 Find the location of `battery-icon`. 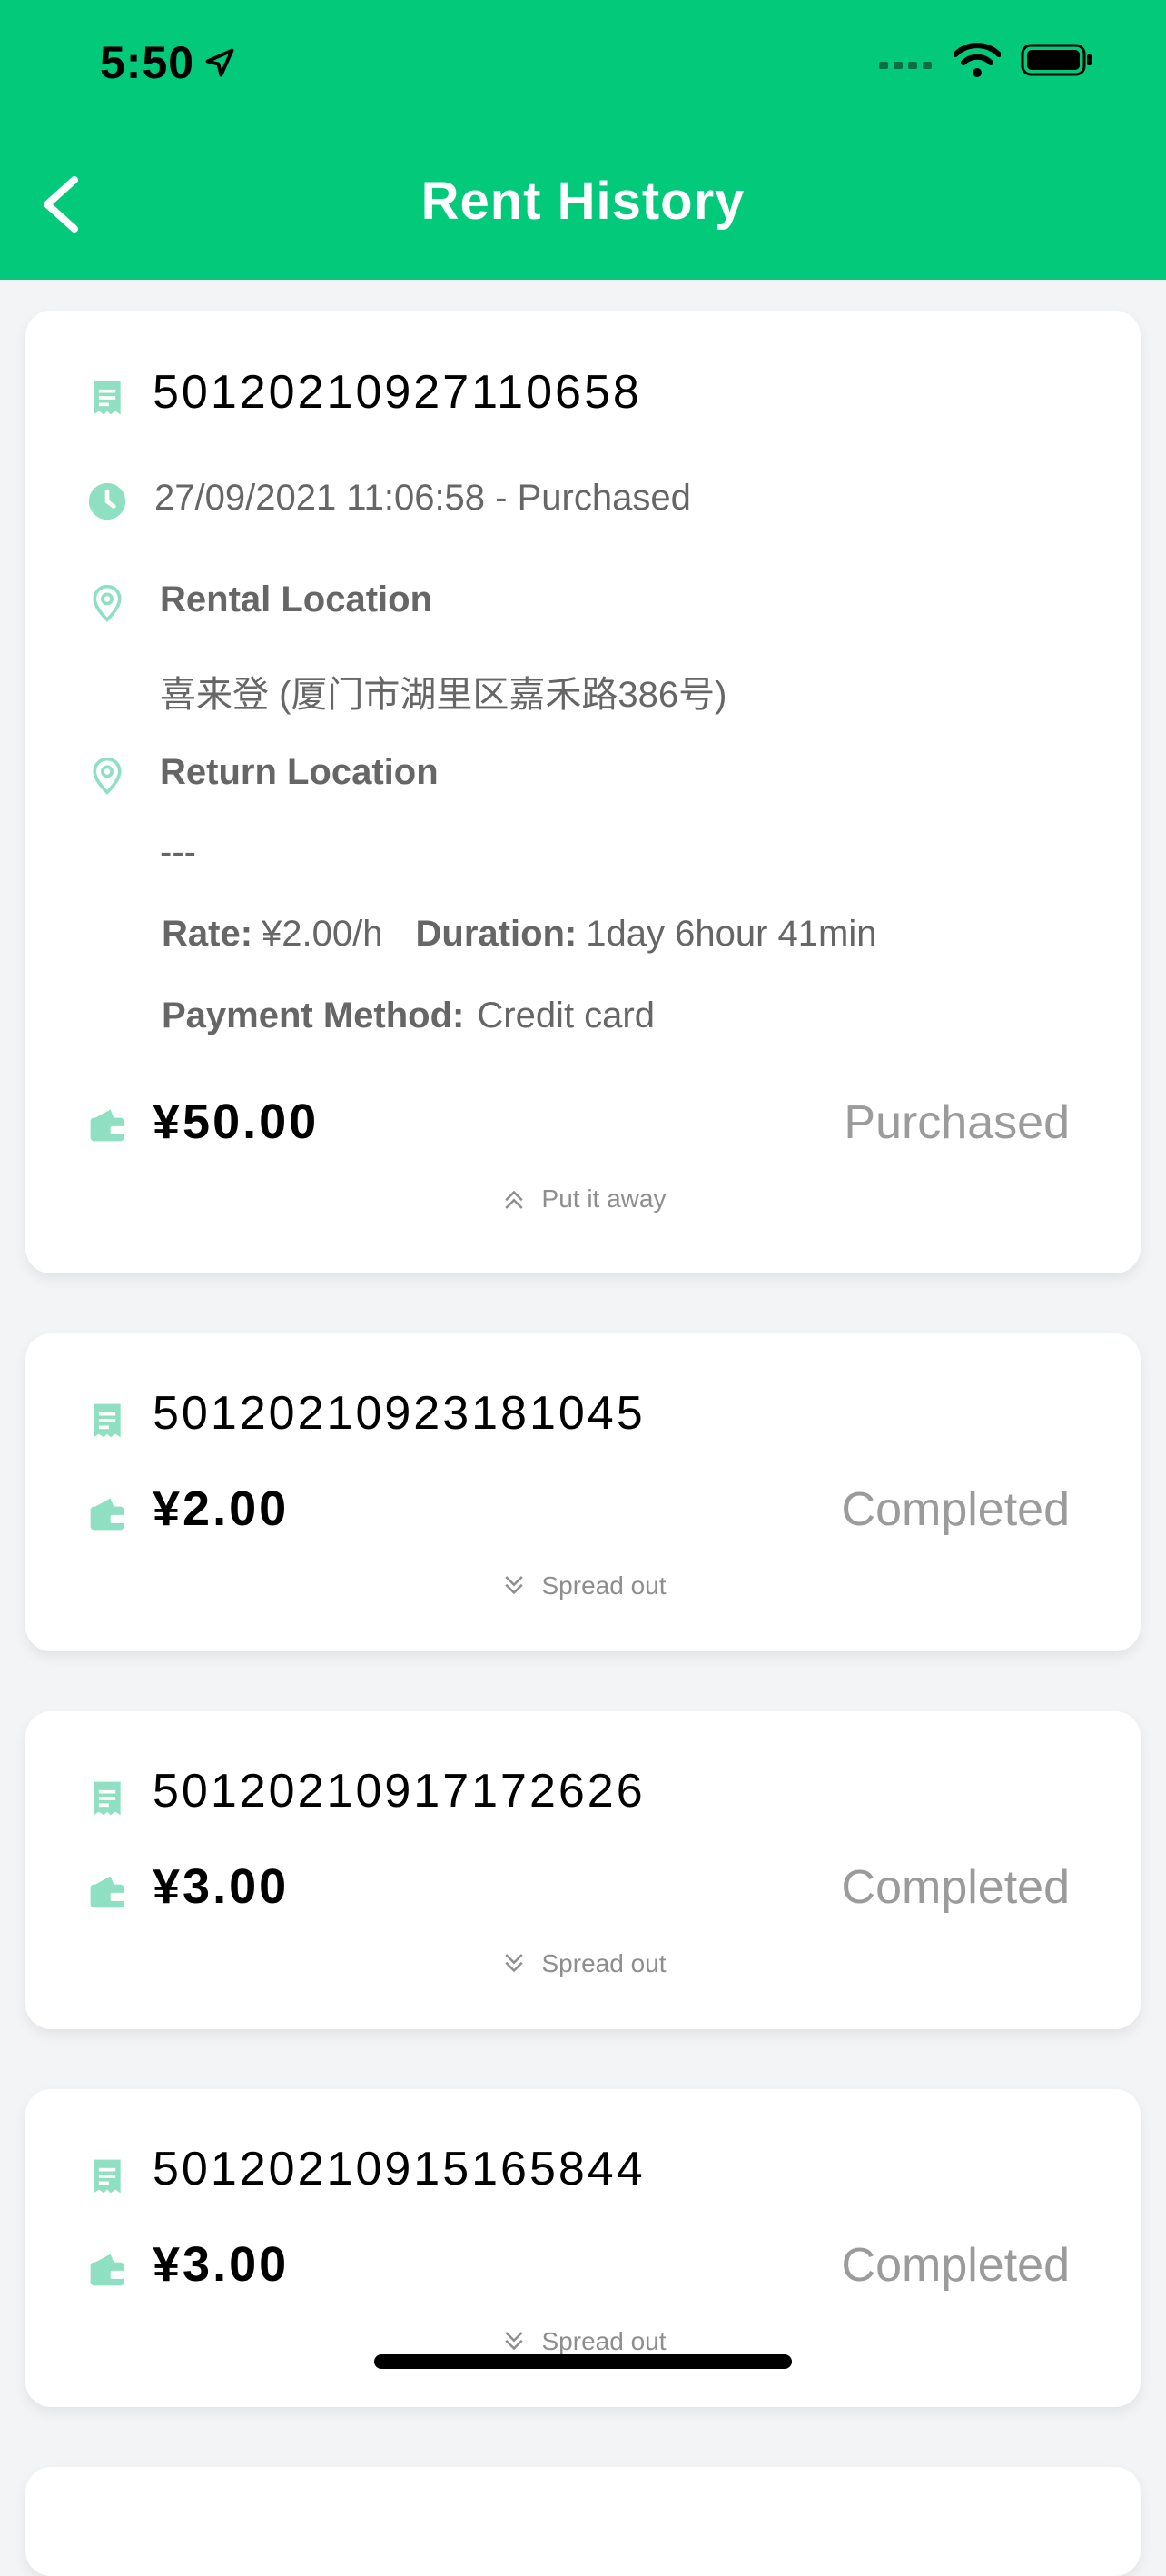

battery-icon is located at coordinates (1057, 60).